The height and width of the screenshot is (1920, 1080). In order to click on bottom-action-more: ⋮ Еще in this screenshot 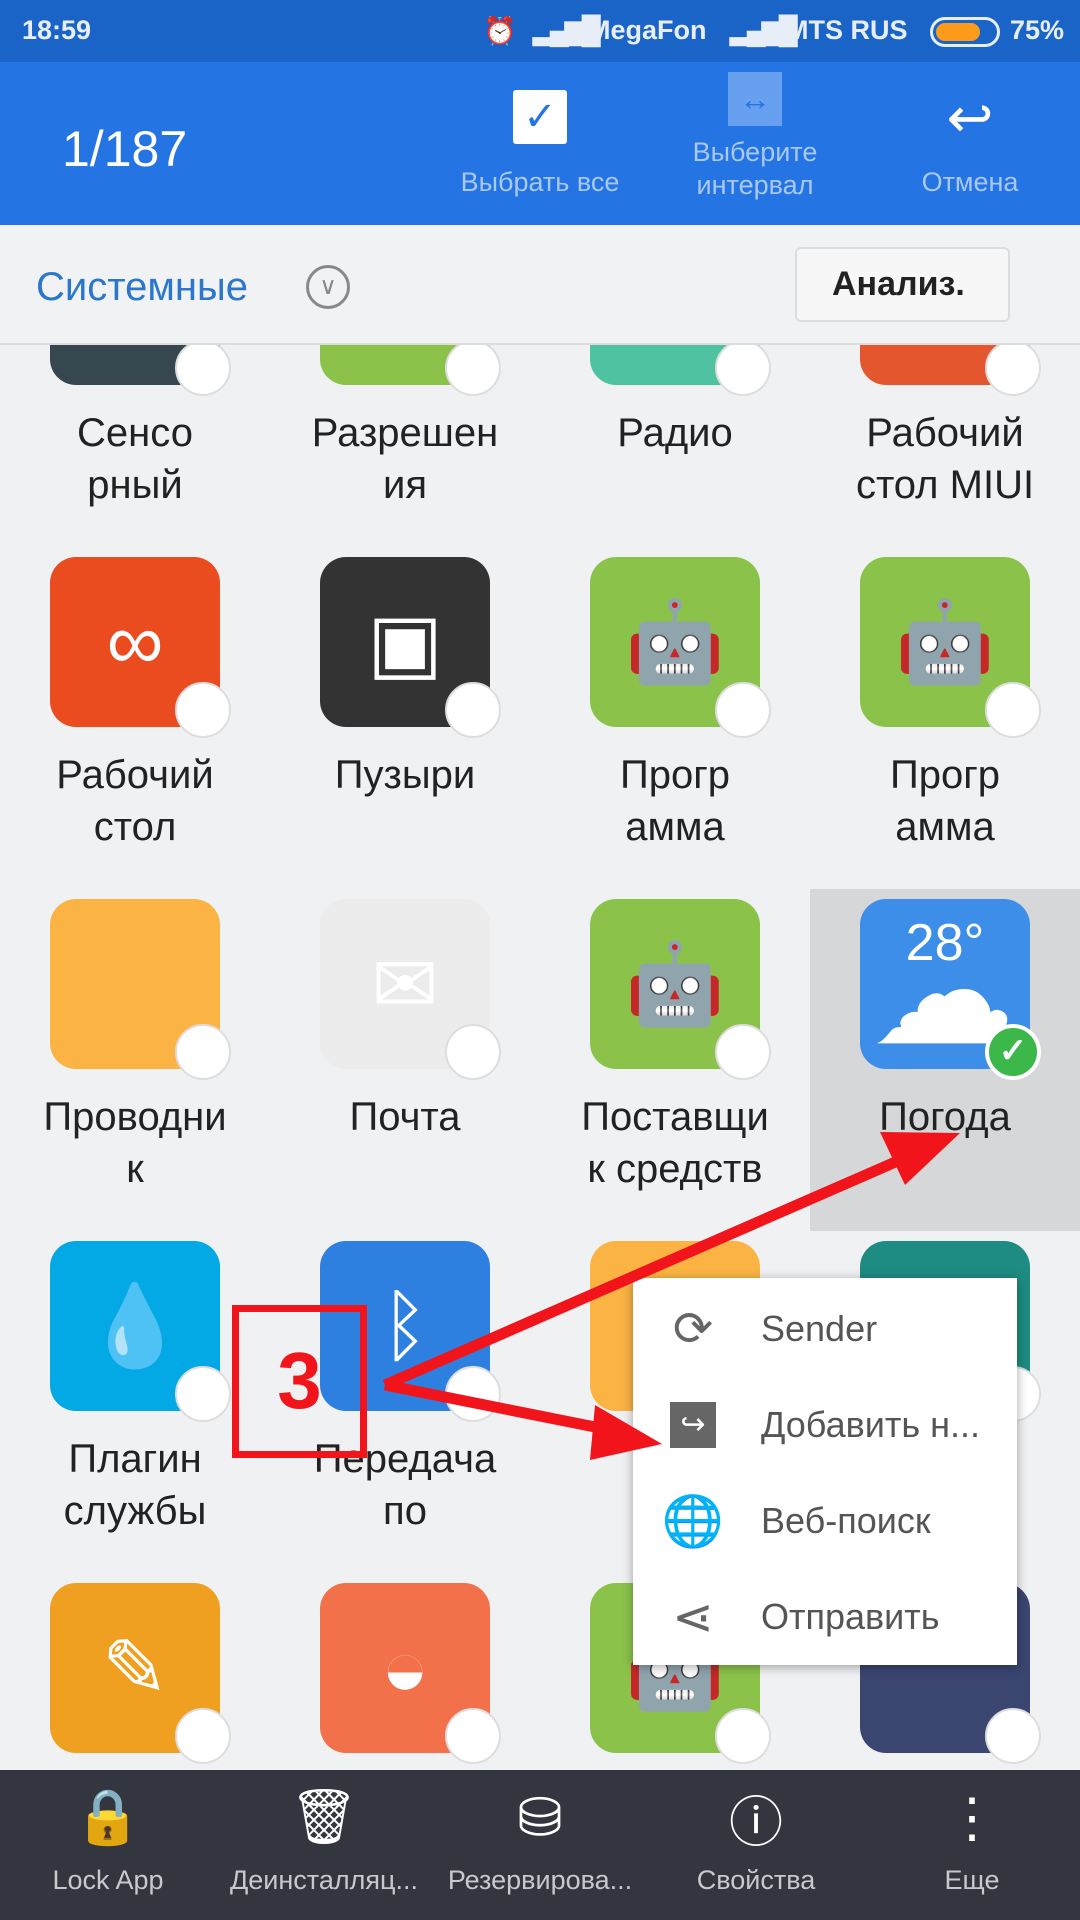, I will do `click(972, 1845)`.